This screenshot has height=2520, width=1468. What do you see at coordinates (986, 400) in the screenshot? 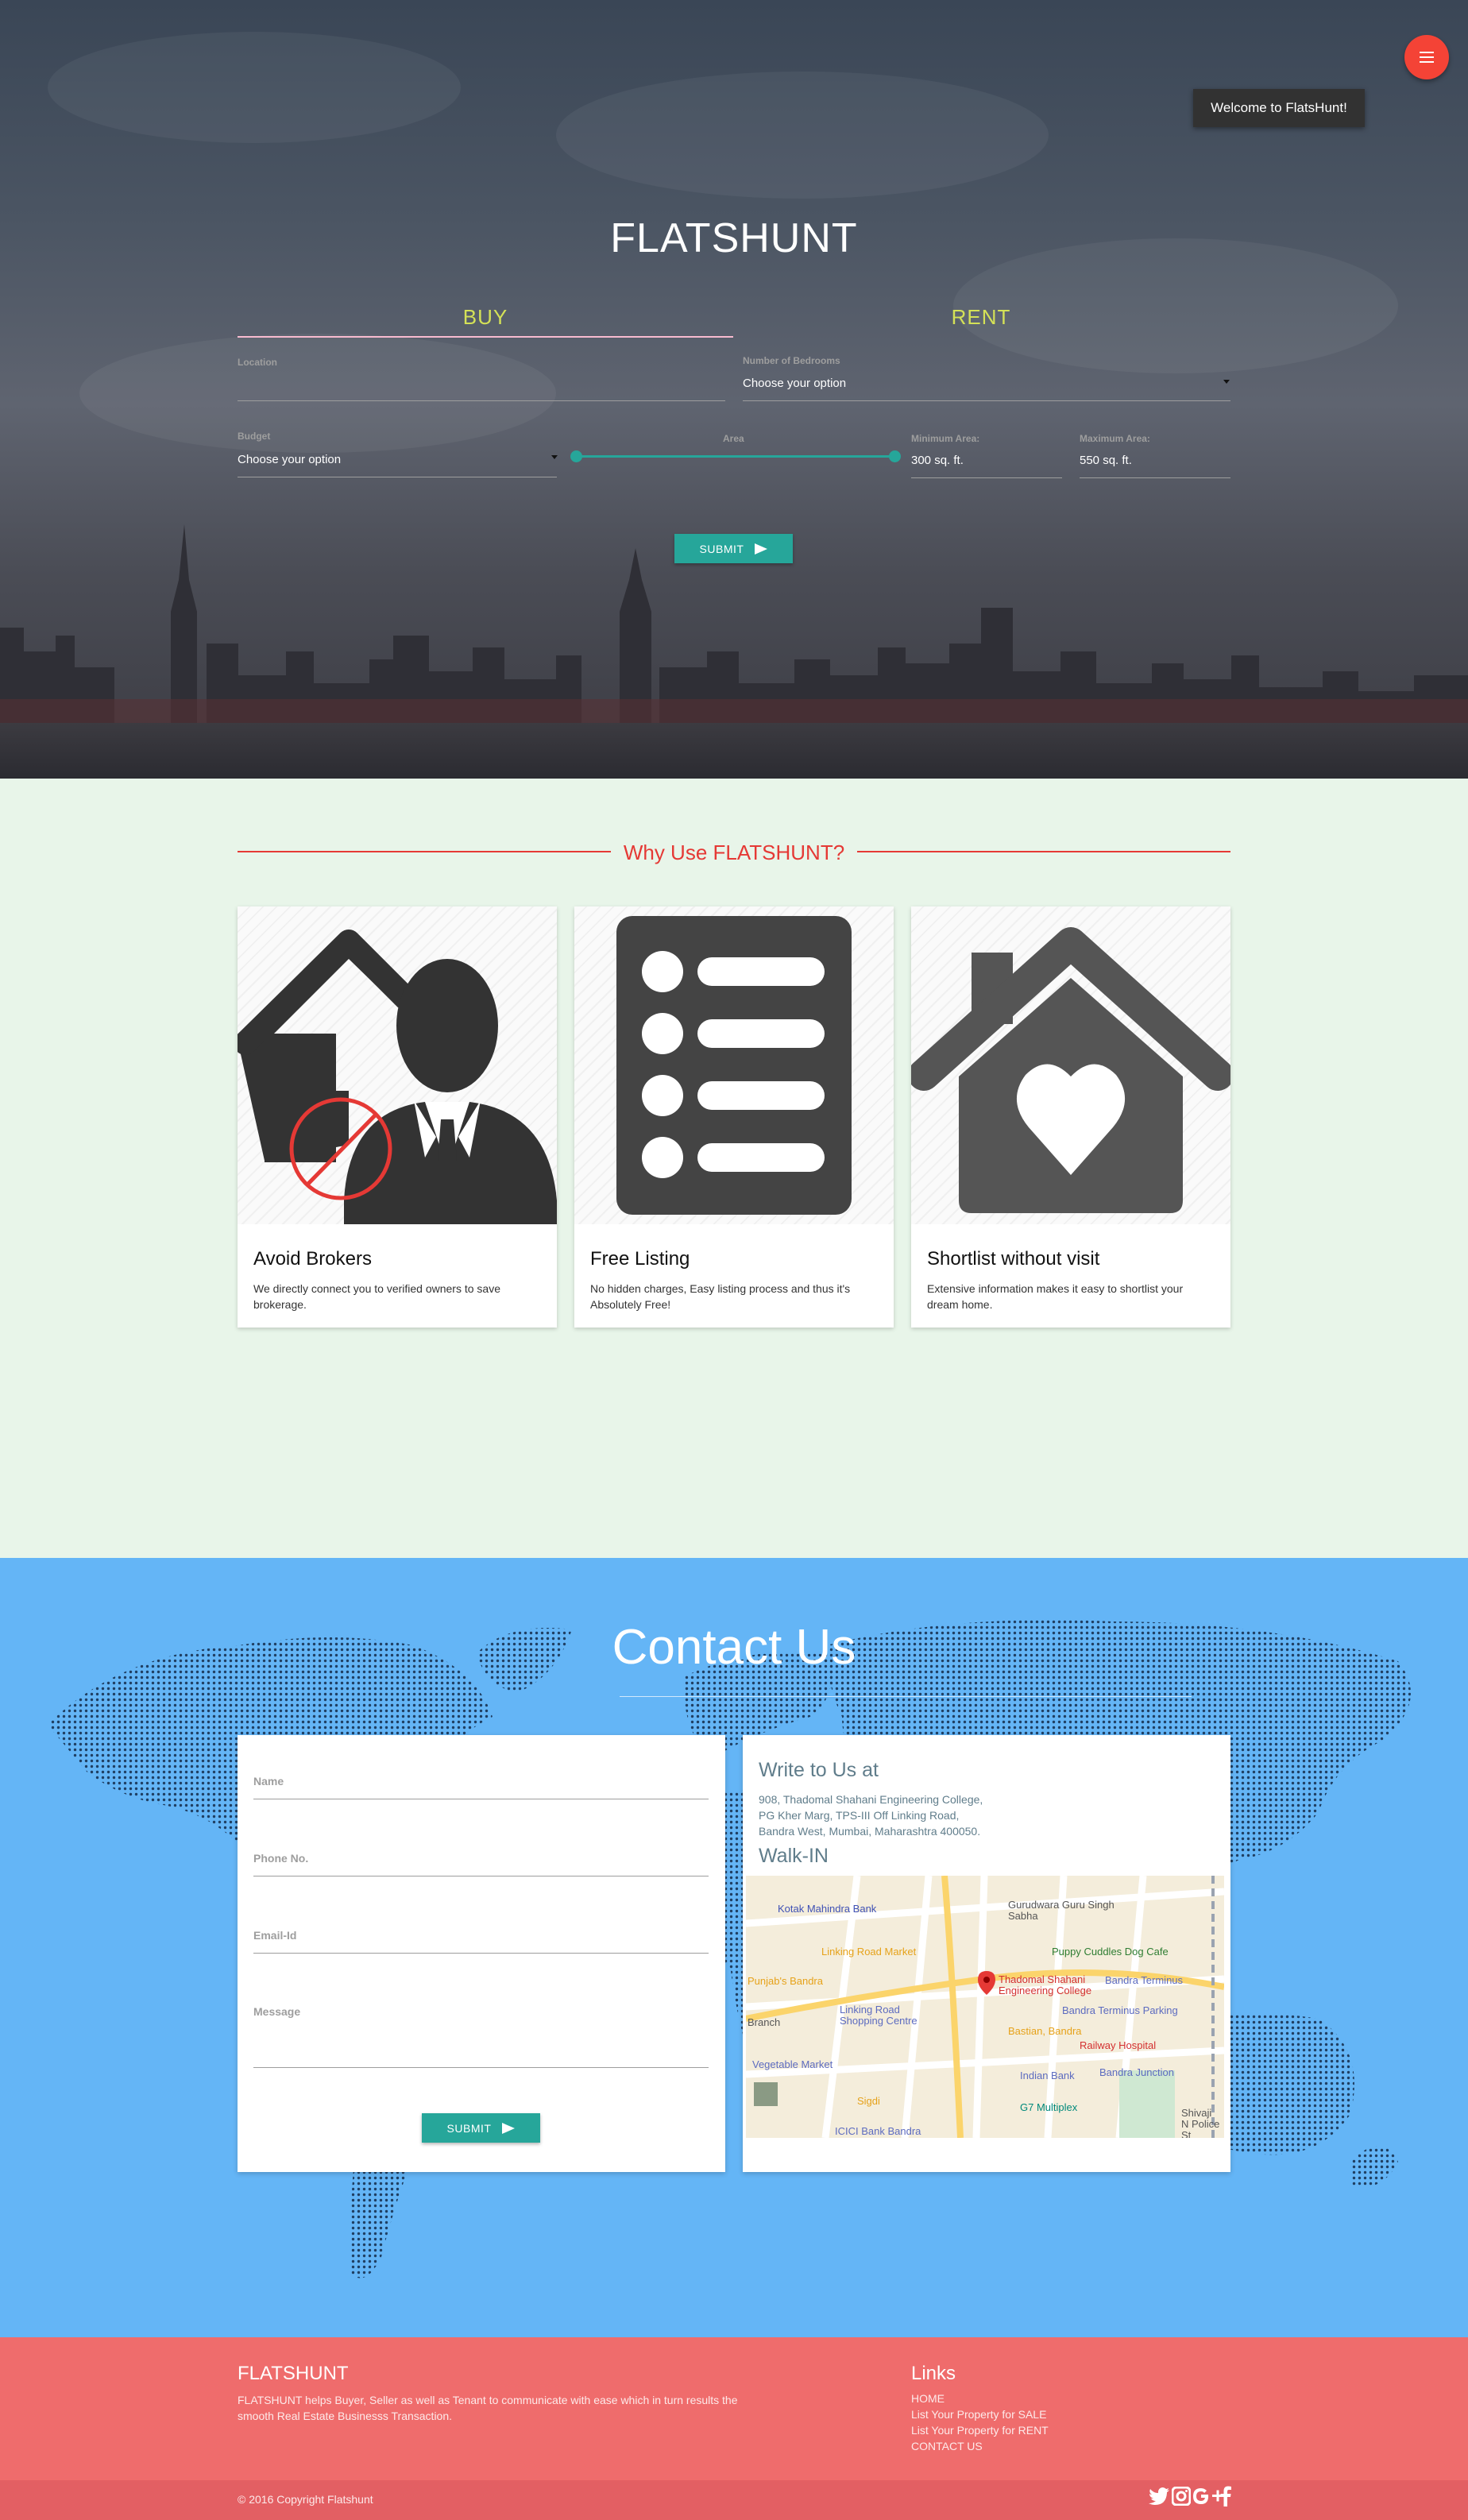
I see `bedrooms-underline` at bounding box center [986, 400].